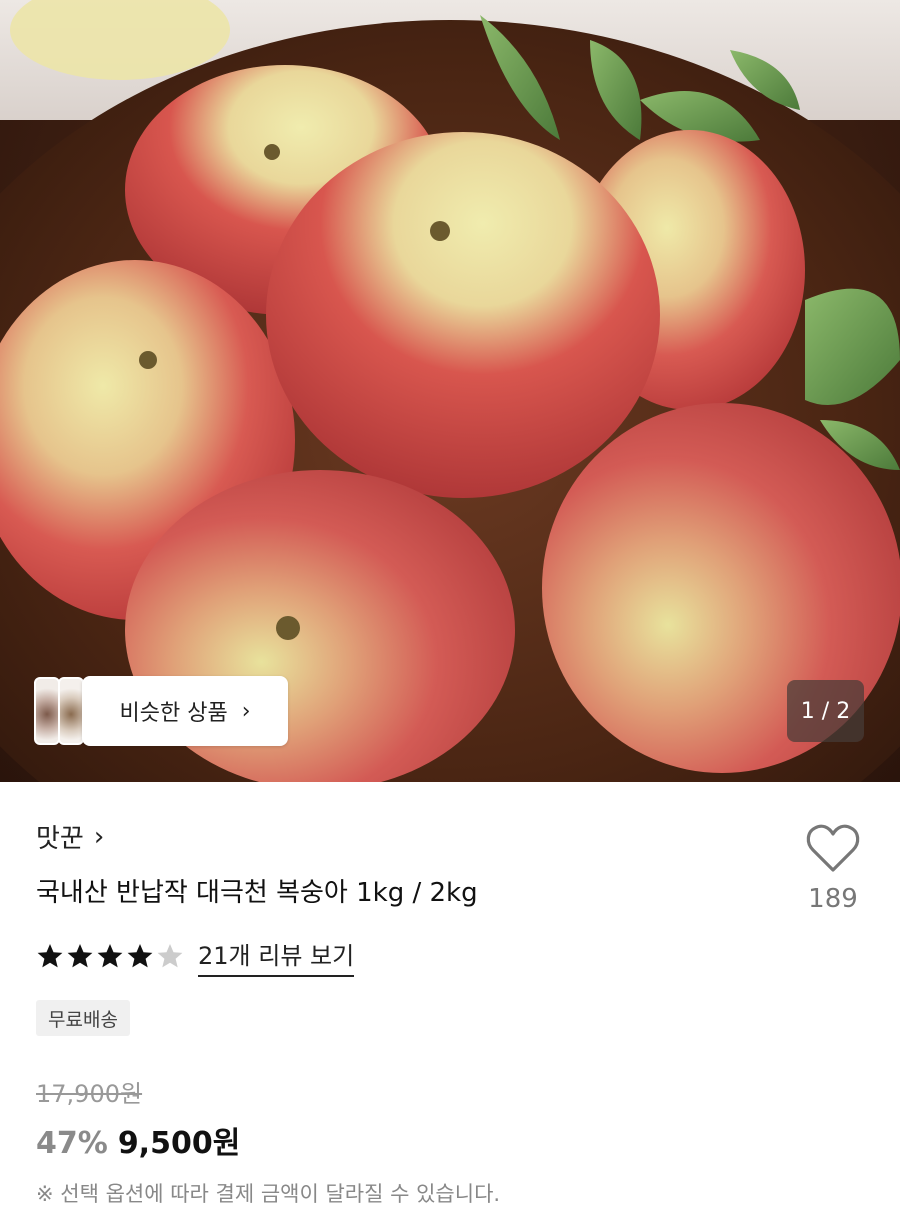 The width and height of the screenshot is (900, 1223). I want to click on similar-products-button: 비슷한 상품 ›, so click(185, 711).